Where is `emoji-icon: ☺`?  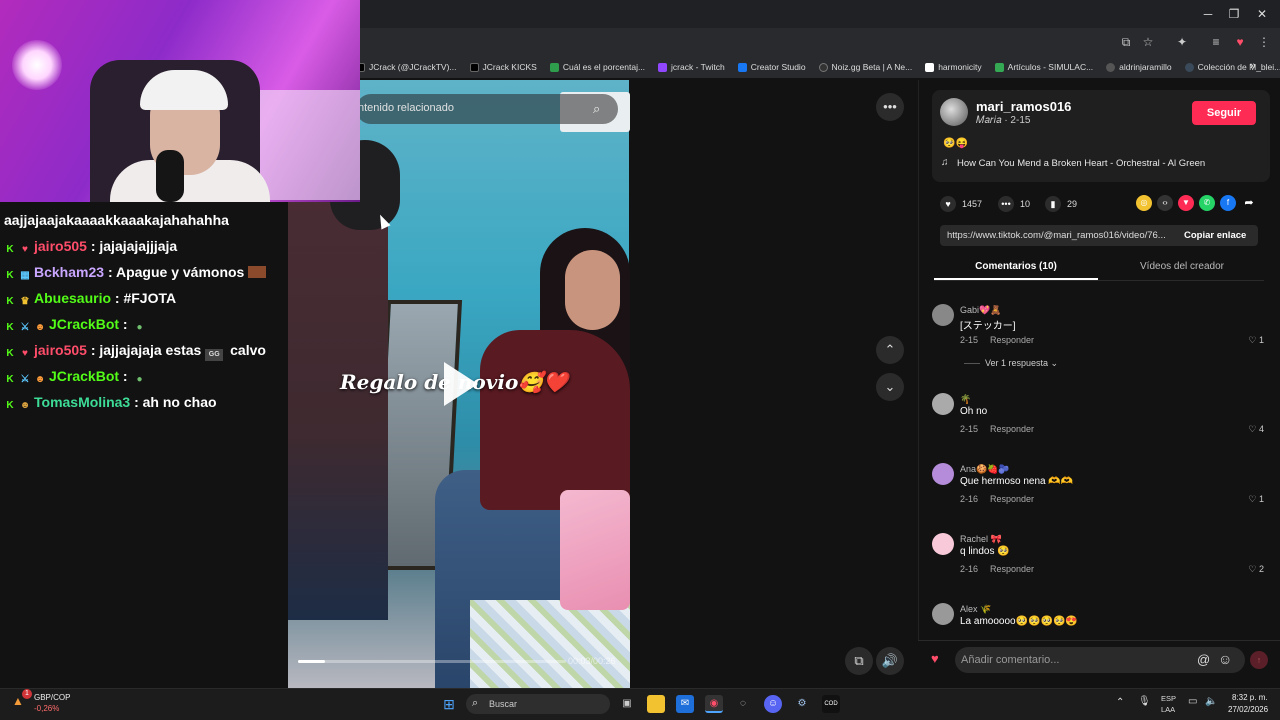
emoji-icon: ☺ is located at coordinates (1225, 659).